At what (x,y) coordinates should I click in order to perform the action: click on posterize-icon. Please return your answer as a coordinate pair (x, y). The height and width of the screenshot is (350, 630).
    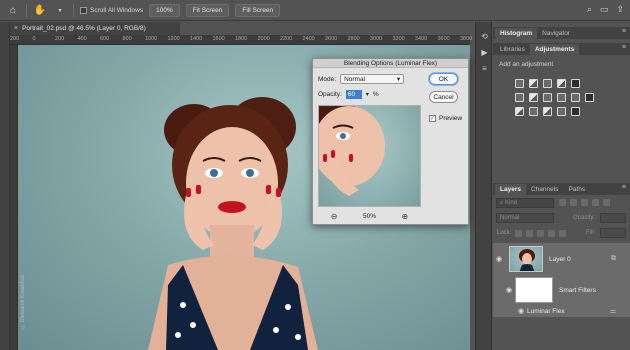
    Looking at the image, I should click on (533, 111).